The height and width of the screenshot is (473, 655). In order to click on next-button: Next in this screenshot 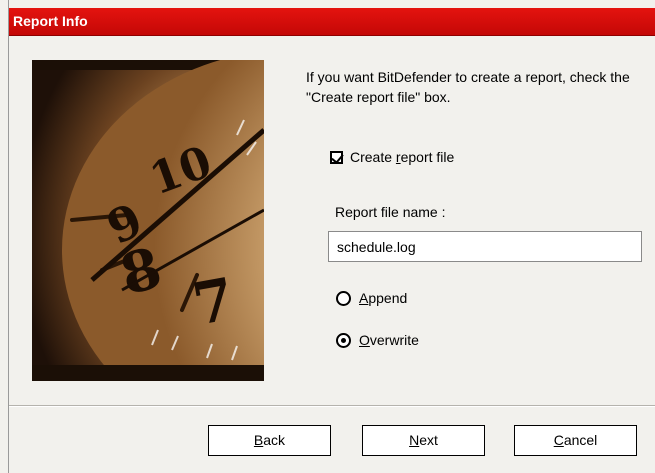, I will do `click(423, 440)`.